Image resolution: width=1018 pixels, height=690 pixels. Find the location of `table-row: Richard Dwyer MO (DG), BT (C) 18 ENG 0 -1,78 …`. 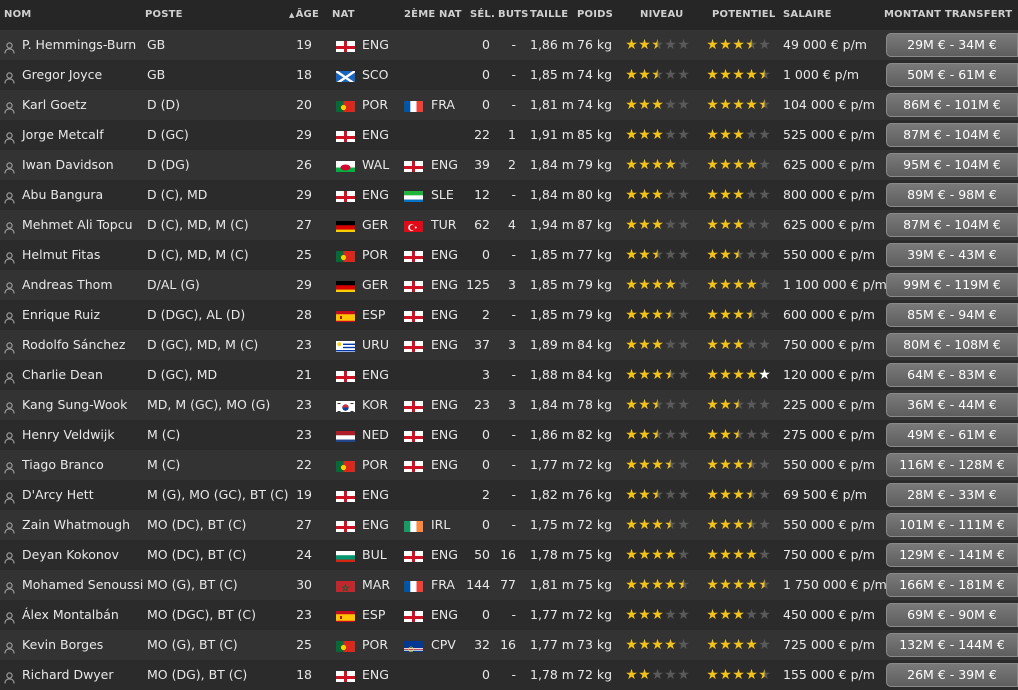

table-row: Richard Dwyer MO (DG), BT (C) 18 ENG 0 -1,78 … is located at coordinates (509, 675).